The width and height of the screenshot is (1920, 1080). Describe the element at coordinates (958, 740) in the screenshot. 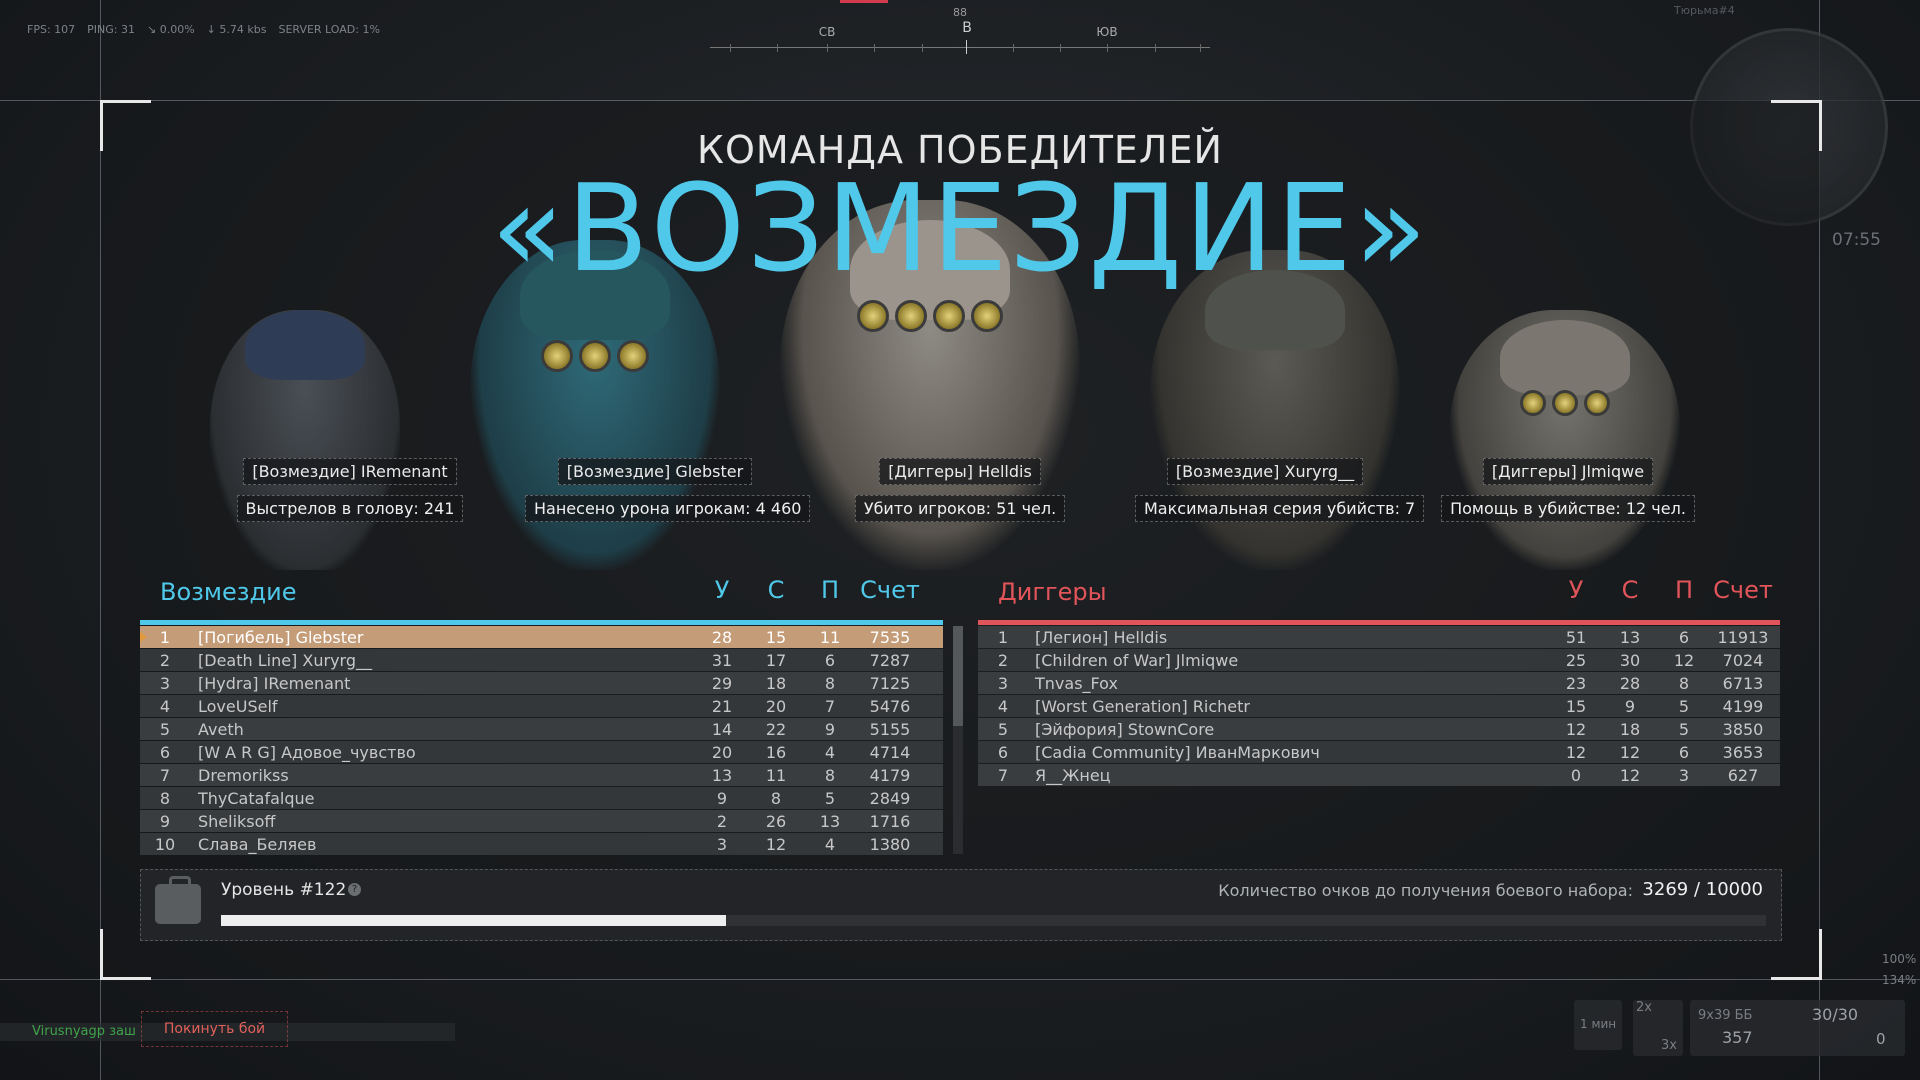

I see `scrollbar` at that location.